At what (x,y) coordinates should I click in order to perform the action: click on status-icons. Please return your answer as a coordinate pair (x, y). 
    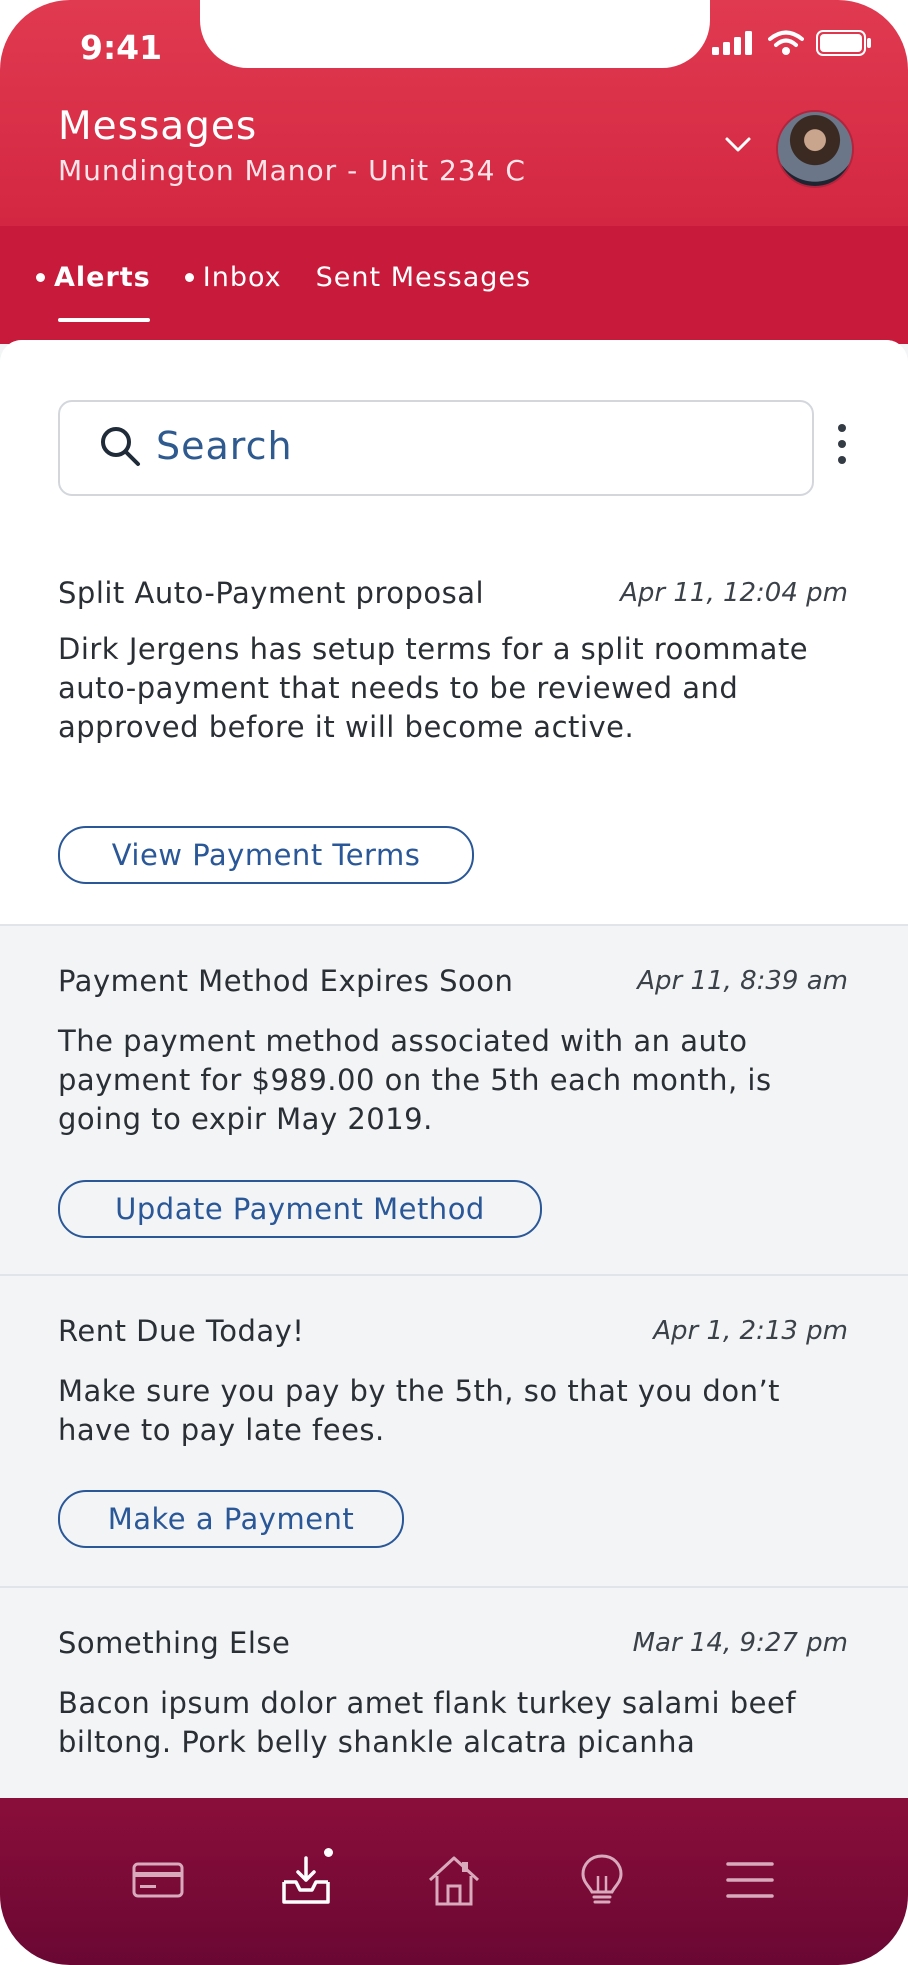
    Looking at the image, I should click on (792, 43).